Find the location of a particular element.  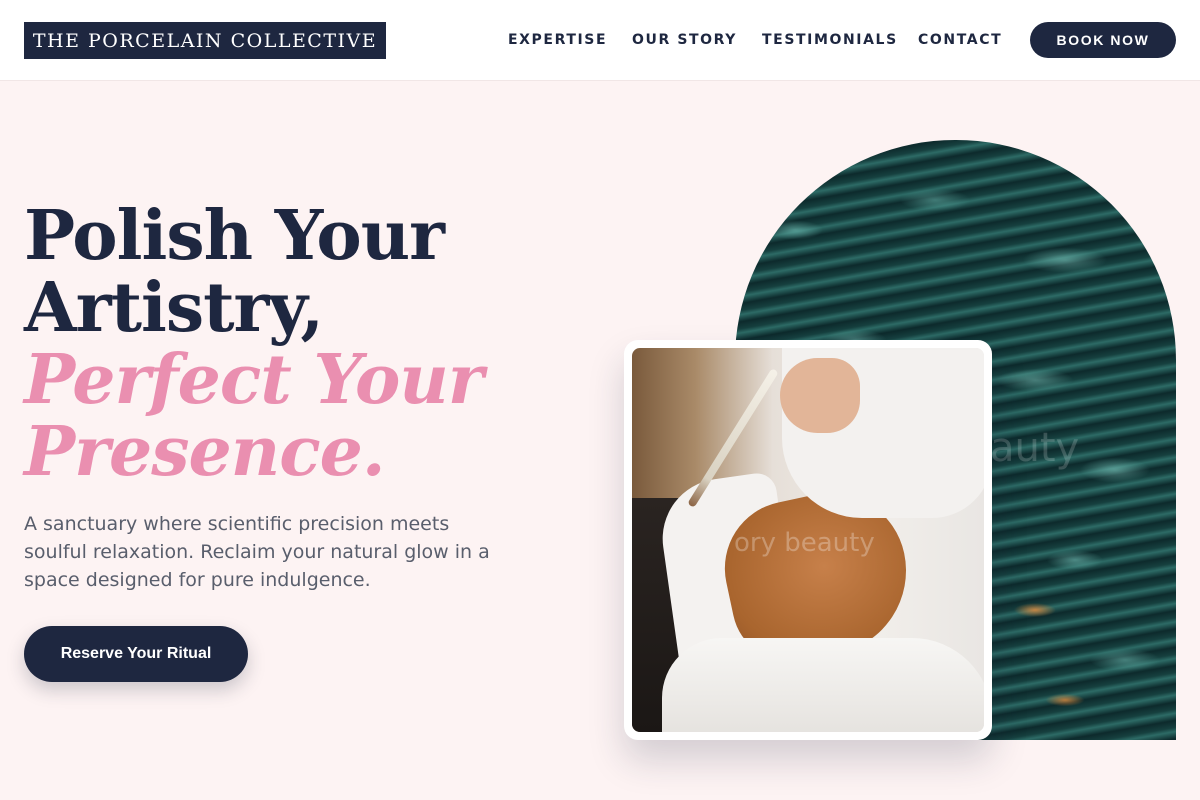

nav-link-contact: CONTACT is located at coordinates (960, 40).